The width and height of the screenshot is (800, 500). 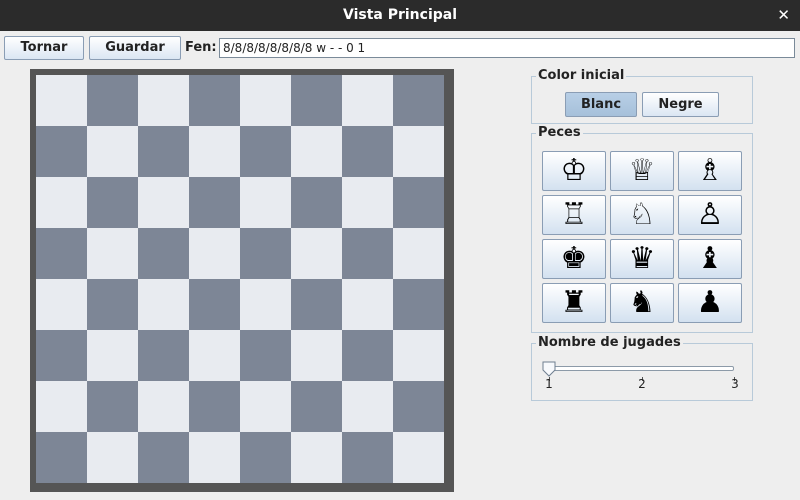 I want to click on save-button: Guardar, so click(x=135, y=48).